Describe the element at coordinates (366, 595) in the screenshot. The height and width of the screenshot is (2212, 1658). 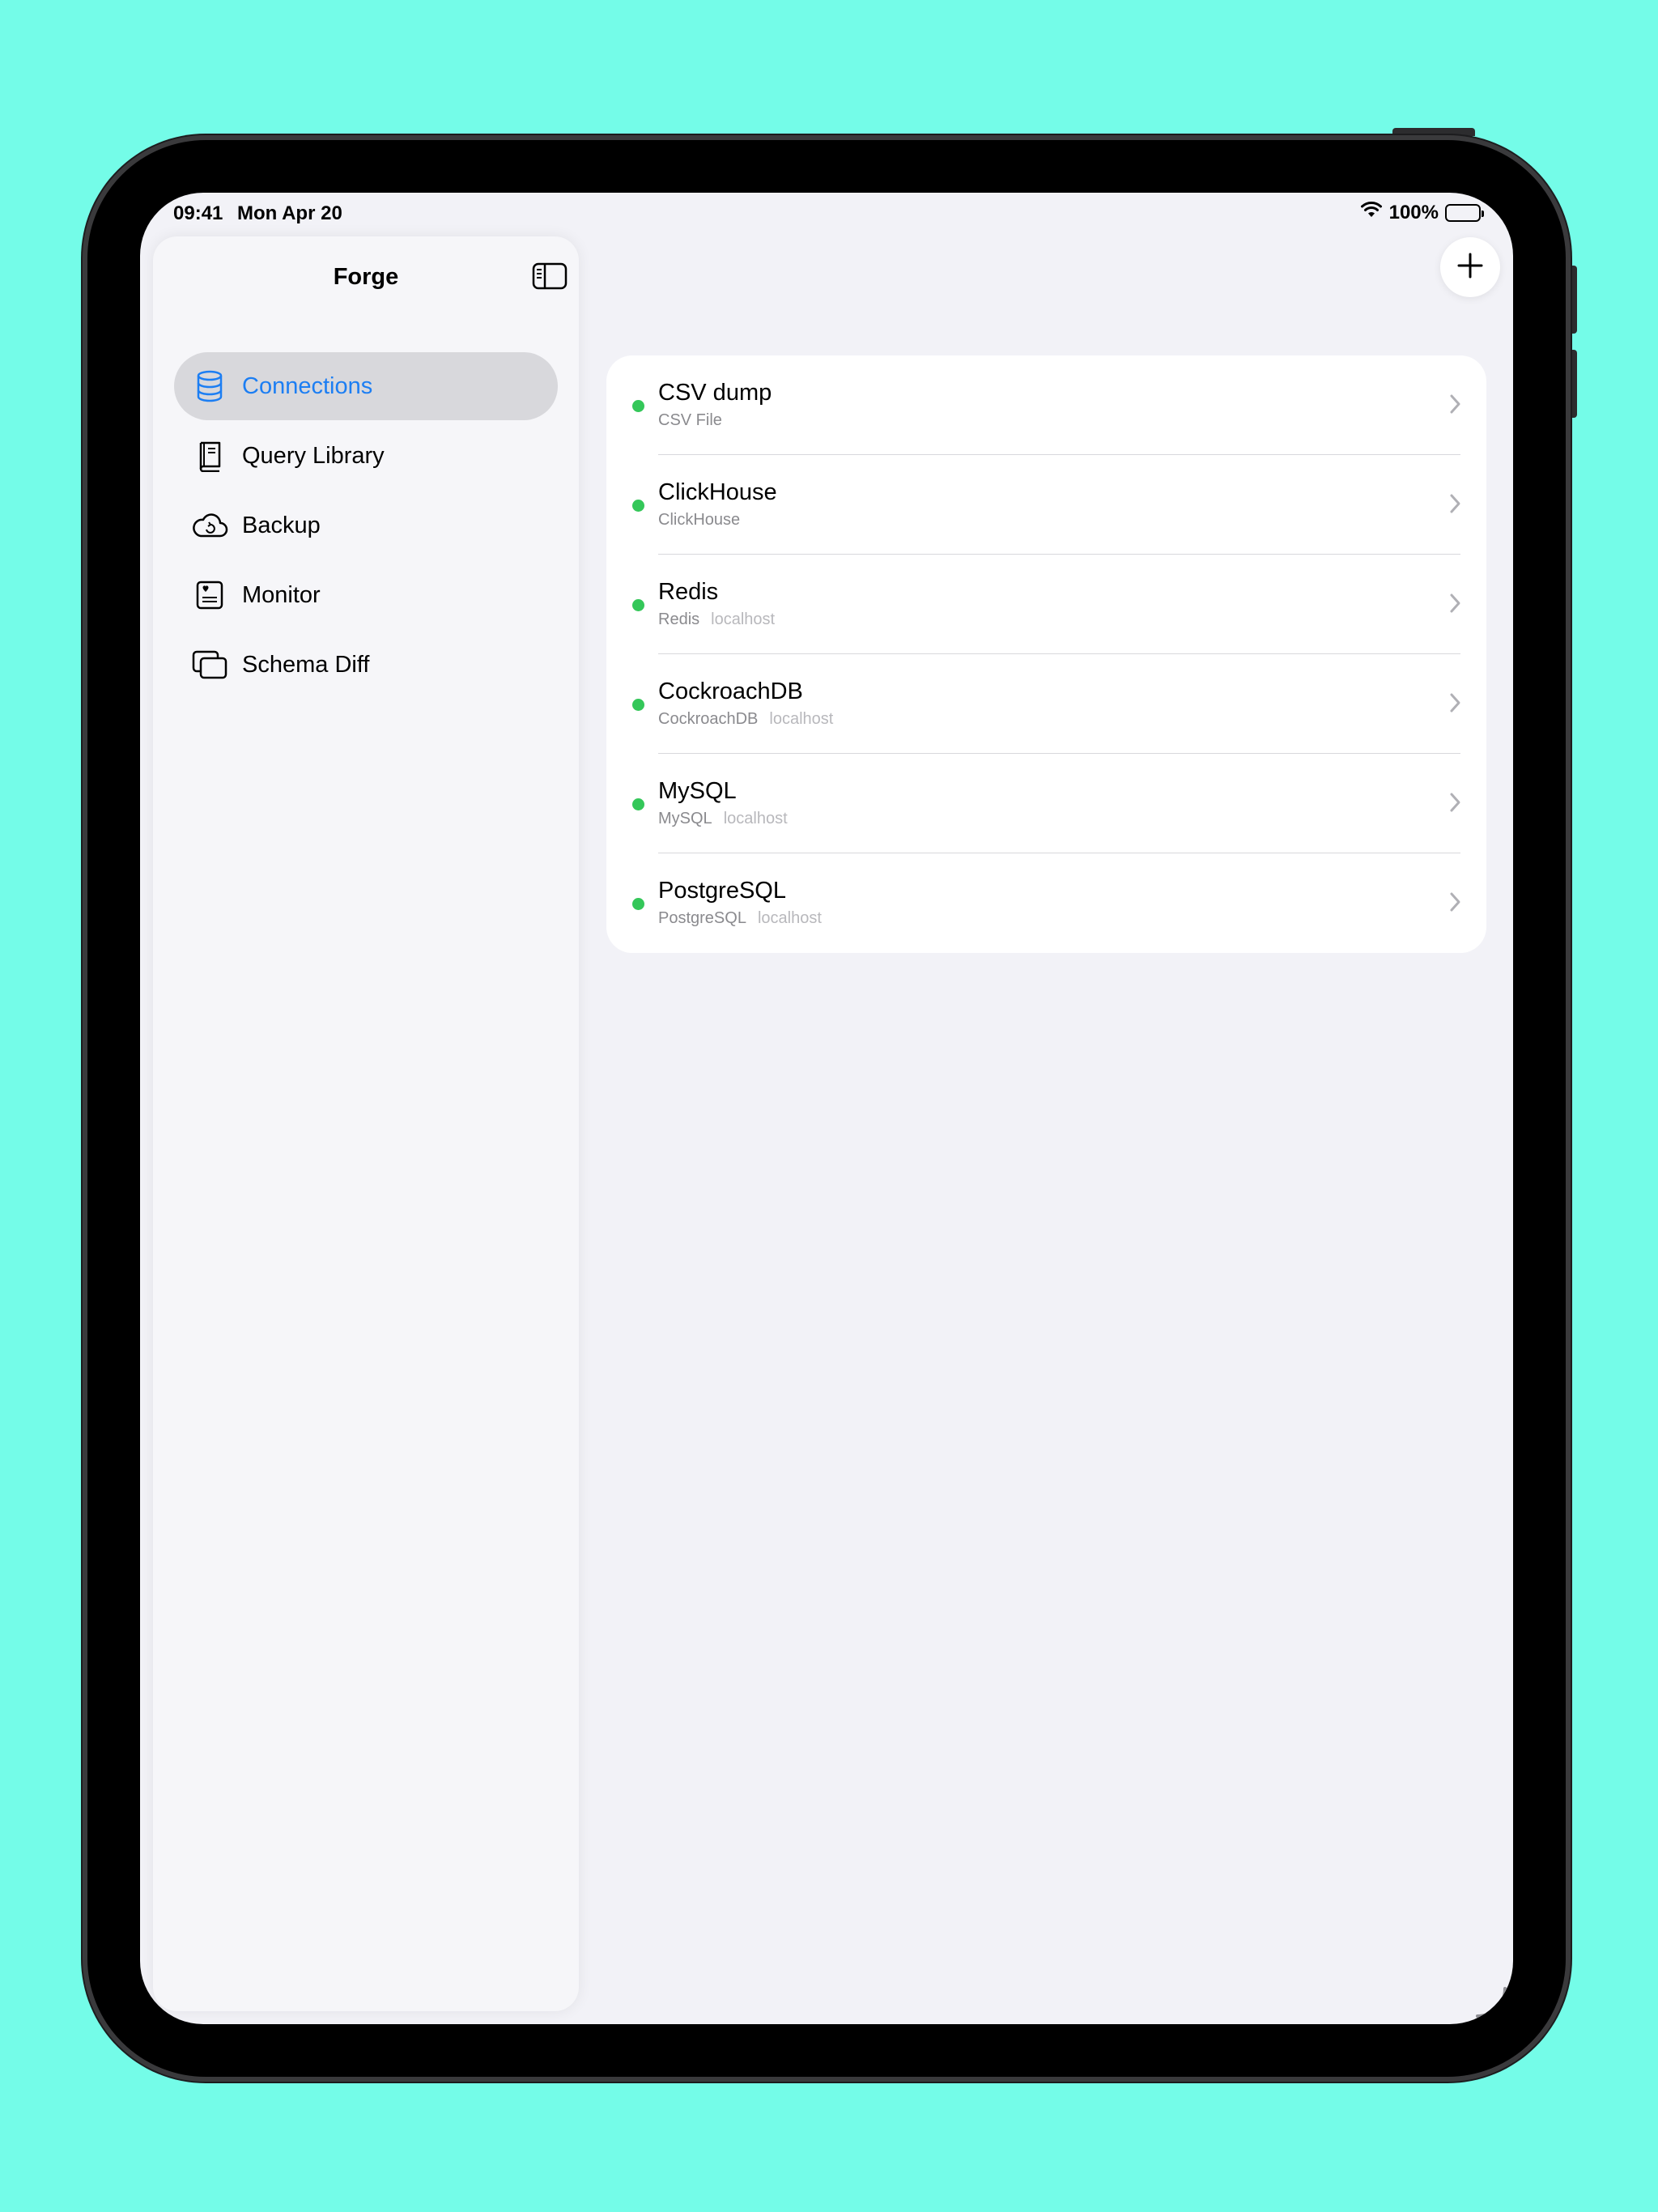
I see `sidebar-item-monitor: Monitor` at that location.